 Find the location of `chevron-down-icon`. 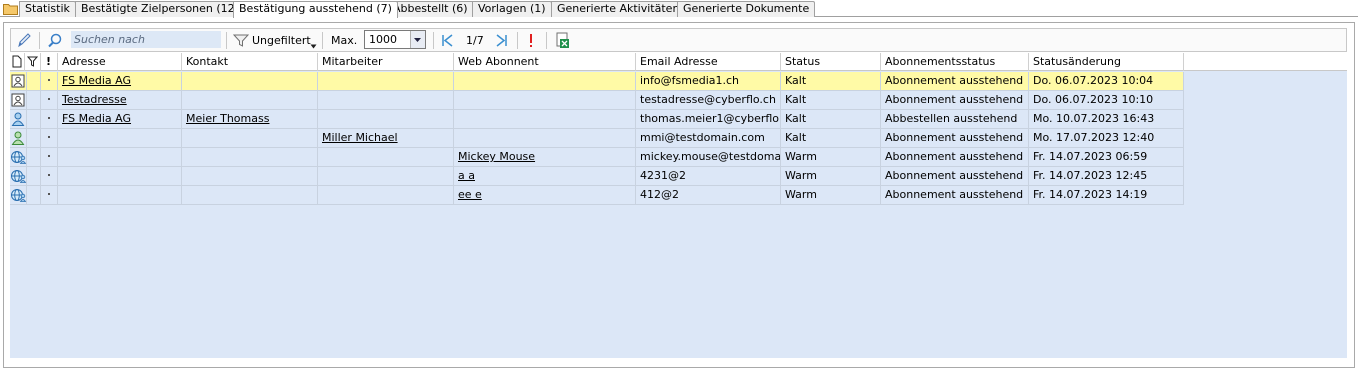

chevron-down-icon is located at coordinates (417, 40).